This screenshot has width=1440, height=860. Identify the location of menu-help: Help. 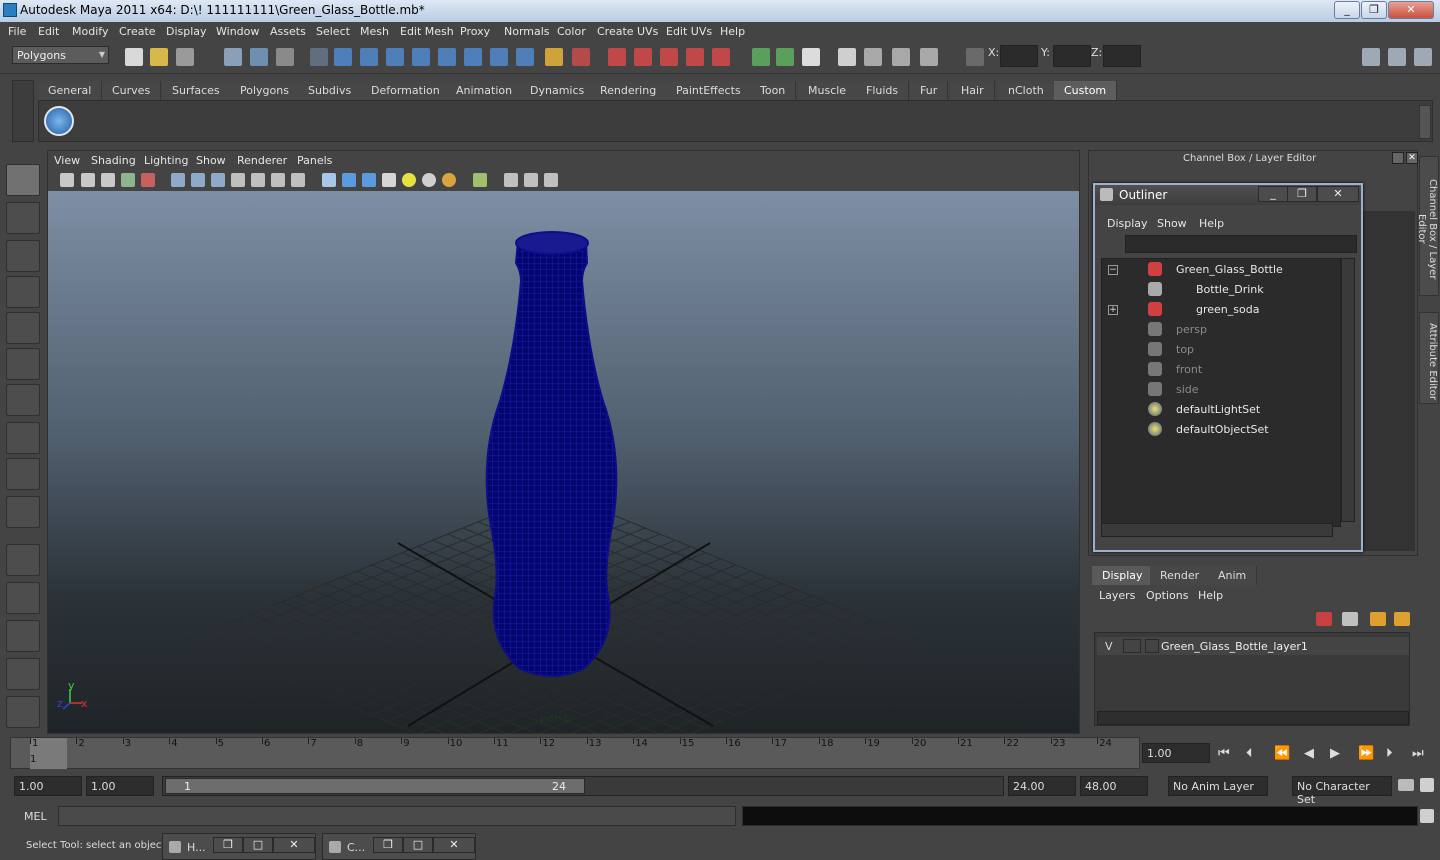
(732, 31).